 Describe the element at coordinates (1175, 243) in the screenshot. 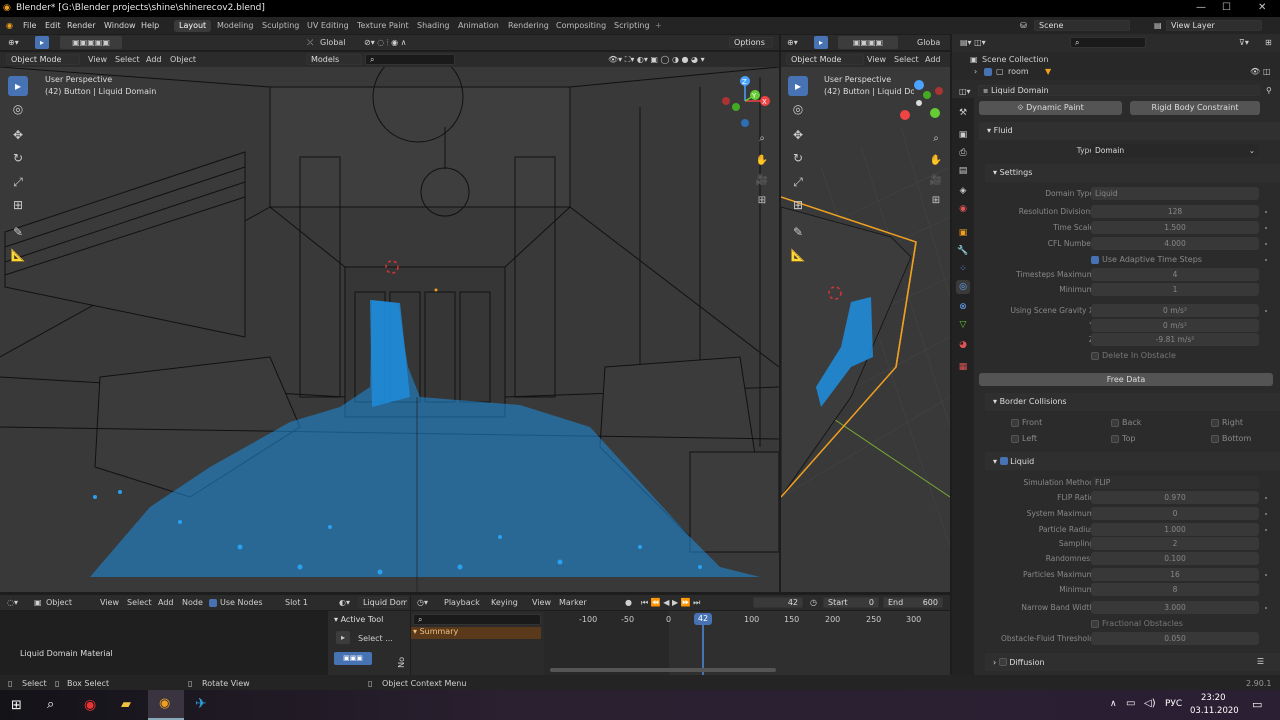

I see `cfl-number-value: 4.000` at that location.